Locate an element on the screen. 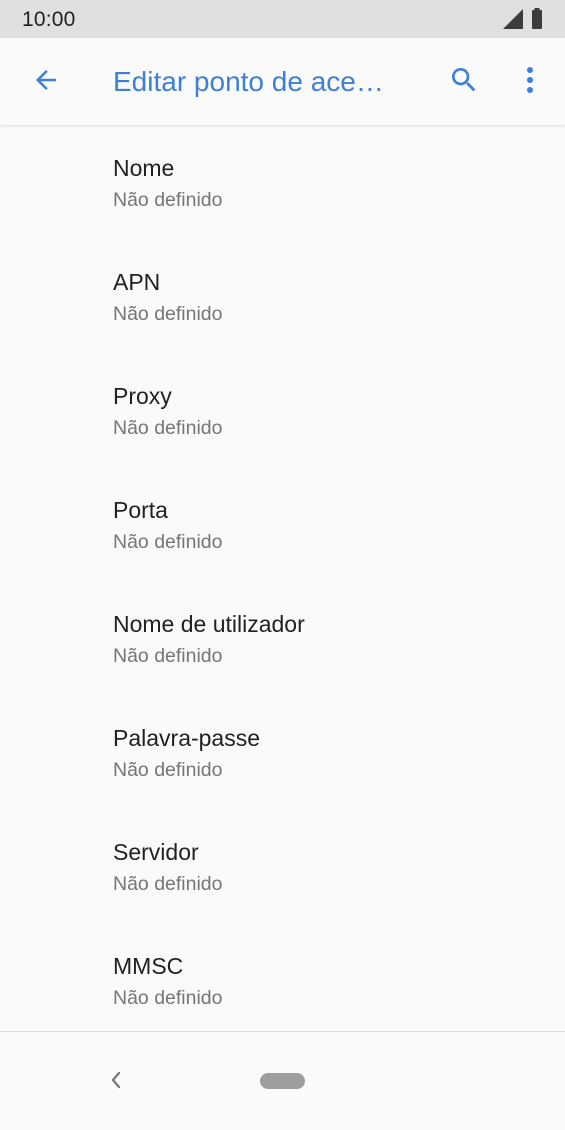 This screenshot has width=565, height=1130. status-time: 10:00 is located at coordinates (49, 19).